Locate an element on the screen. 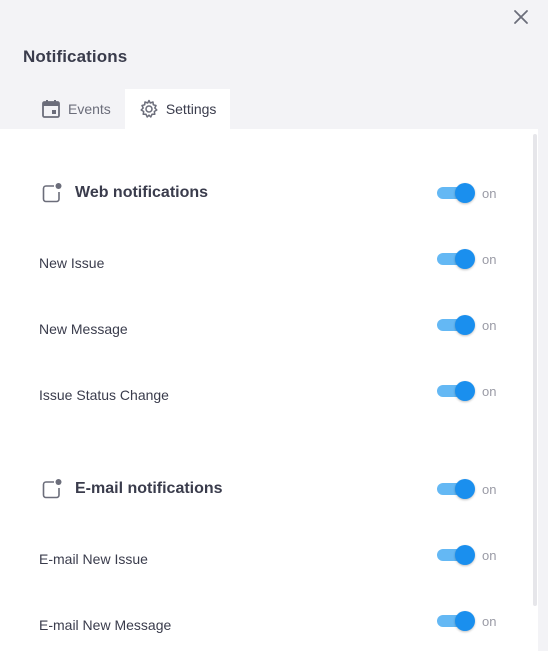 Image resolution: width=548 pixels, height=651 pixels. close-button is located at coordinates (521, 17).